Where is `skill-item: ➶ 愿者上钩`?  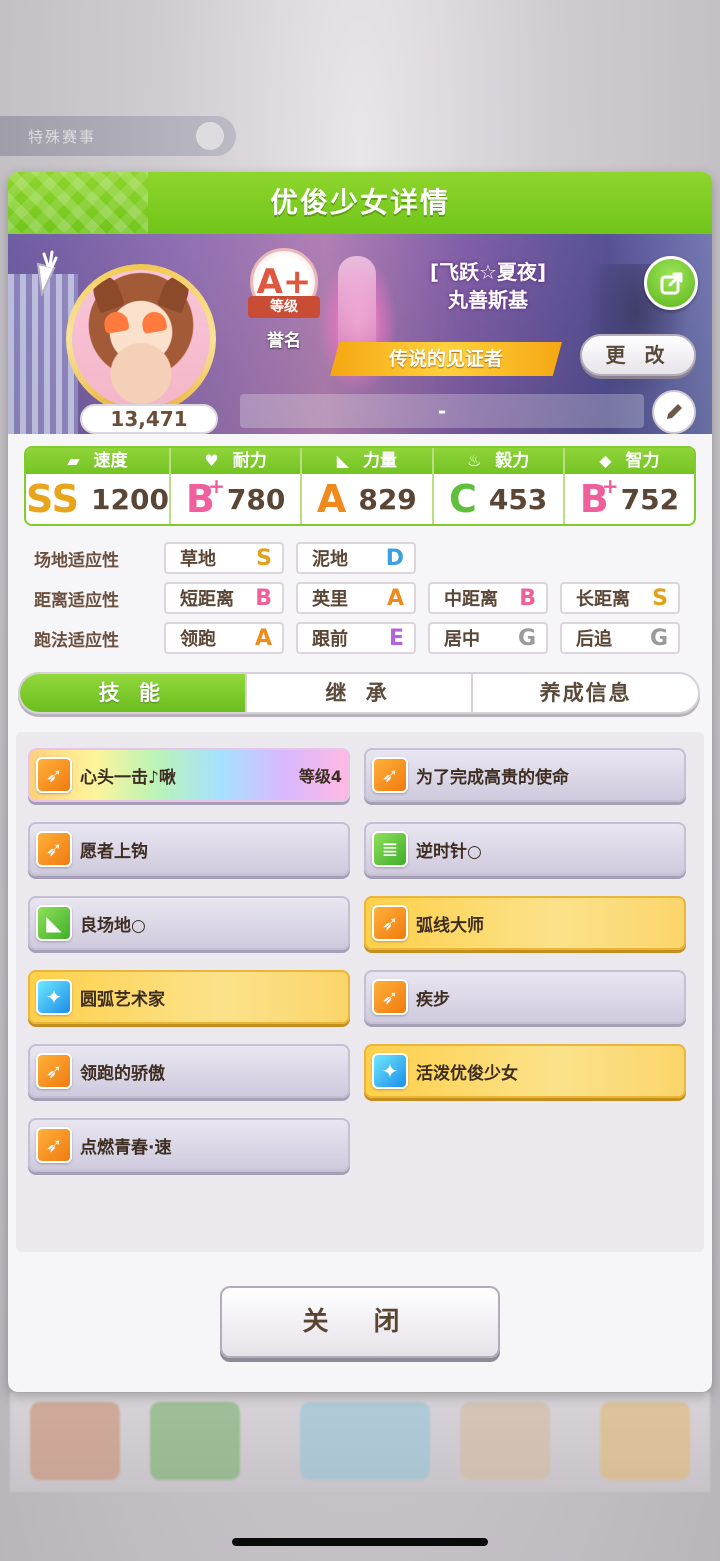 skill-item: ➶ 愿者上钩 is located at coordinates (189, 849).